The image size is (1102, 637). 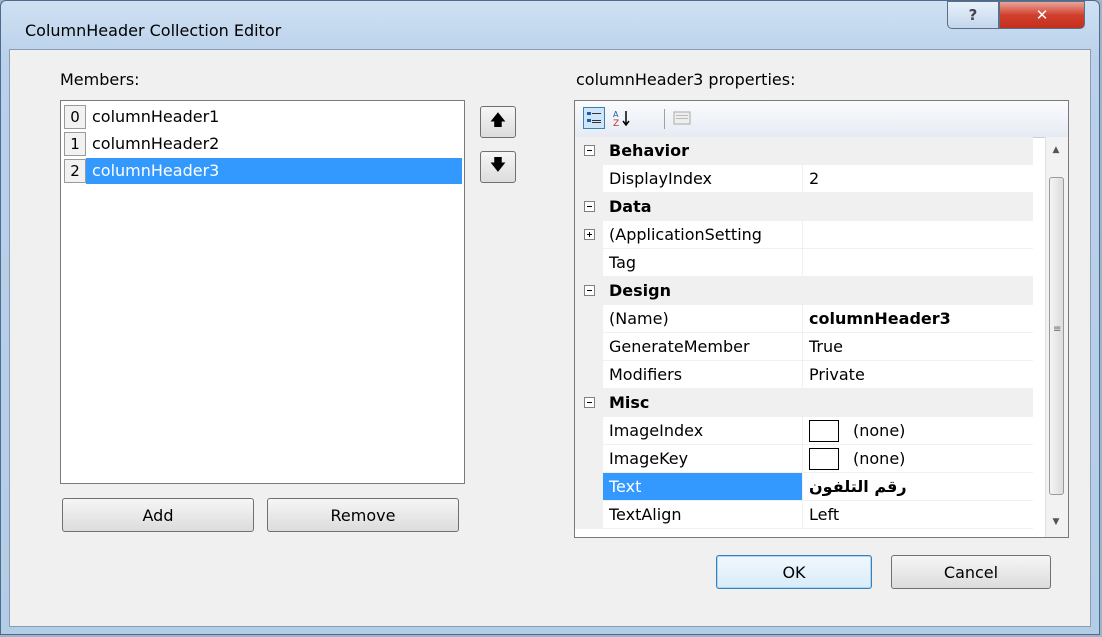 What do you see at coordinates (156, 143) in the screenshot?
I see `member-name: columnHeader2` at bounding box center [156, 143].